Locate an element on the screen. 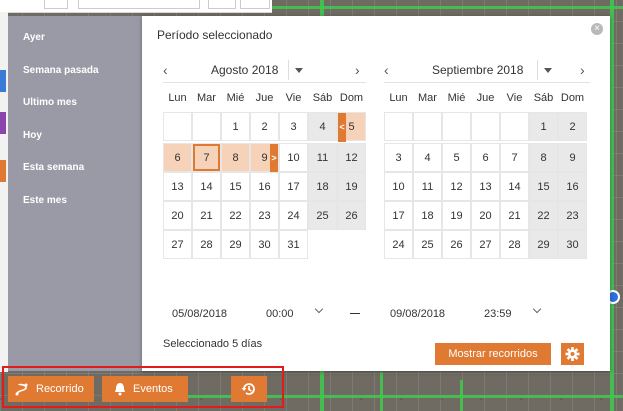 This screenshot has width=623, height=411. show-routes-button: Mostrar recorridos is located at coordinates (493, 354).